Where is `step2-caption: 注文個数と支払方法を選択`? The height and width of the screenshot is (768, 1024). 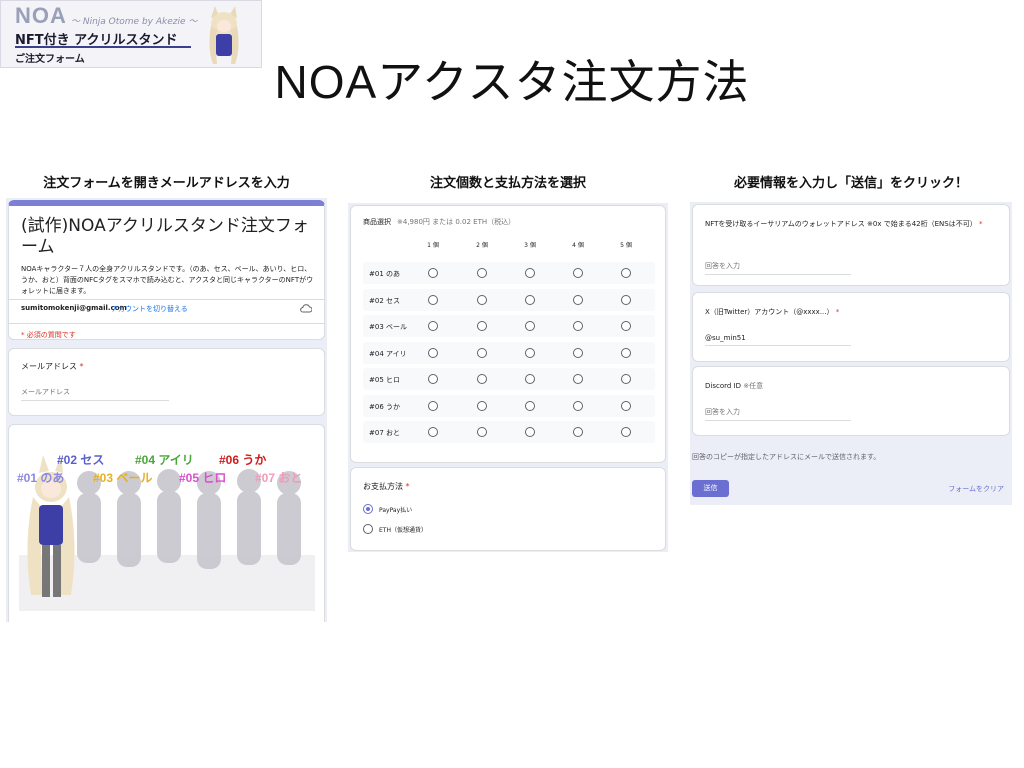
step2-caption: 注文個数と支払方法を選択 is located at coordinates (507, 183).